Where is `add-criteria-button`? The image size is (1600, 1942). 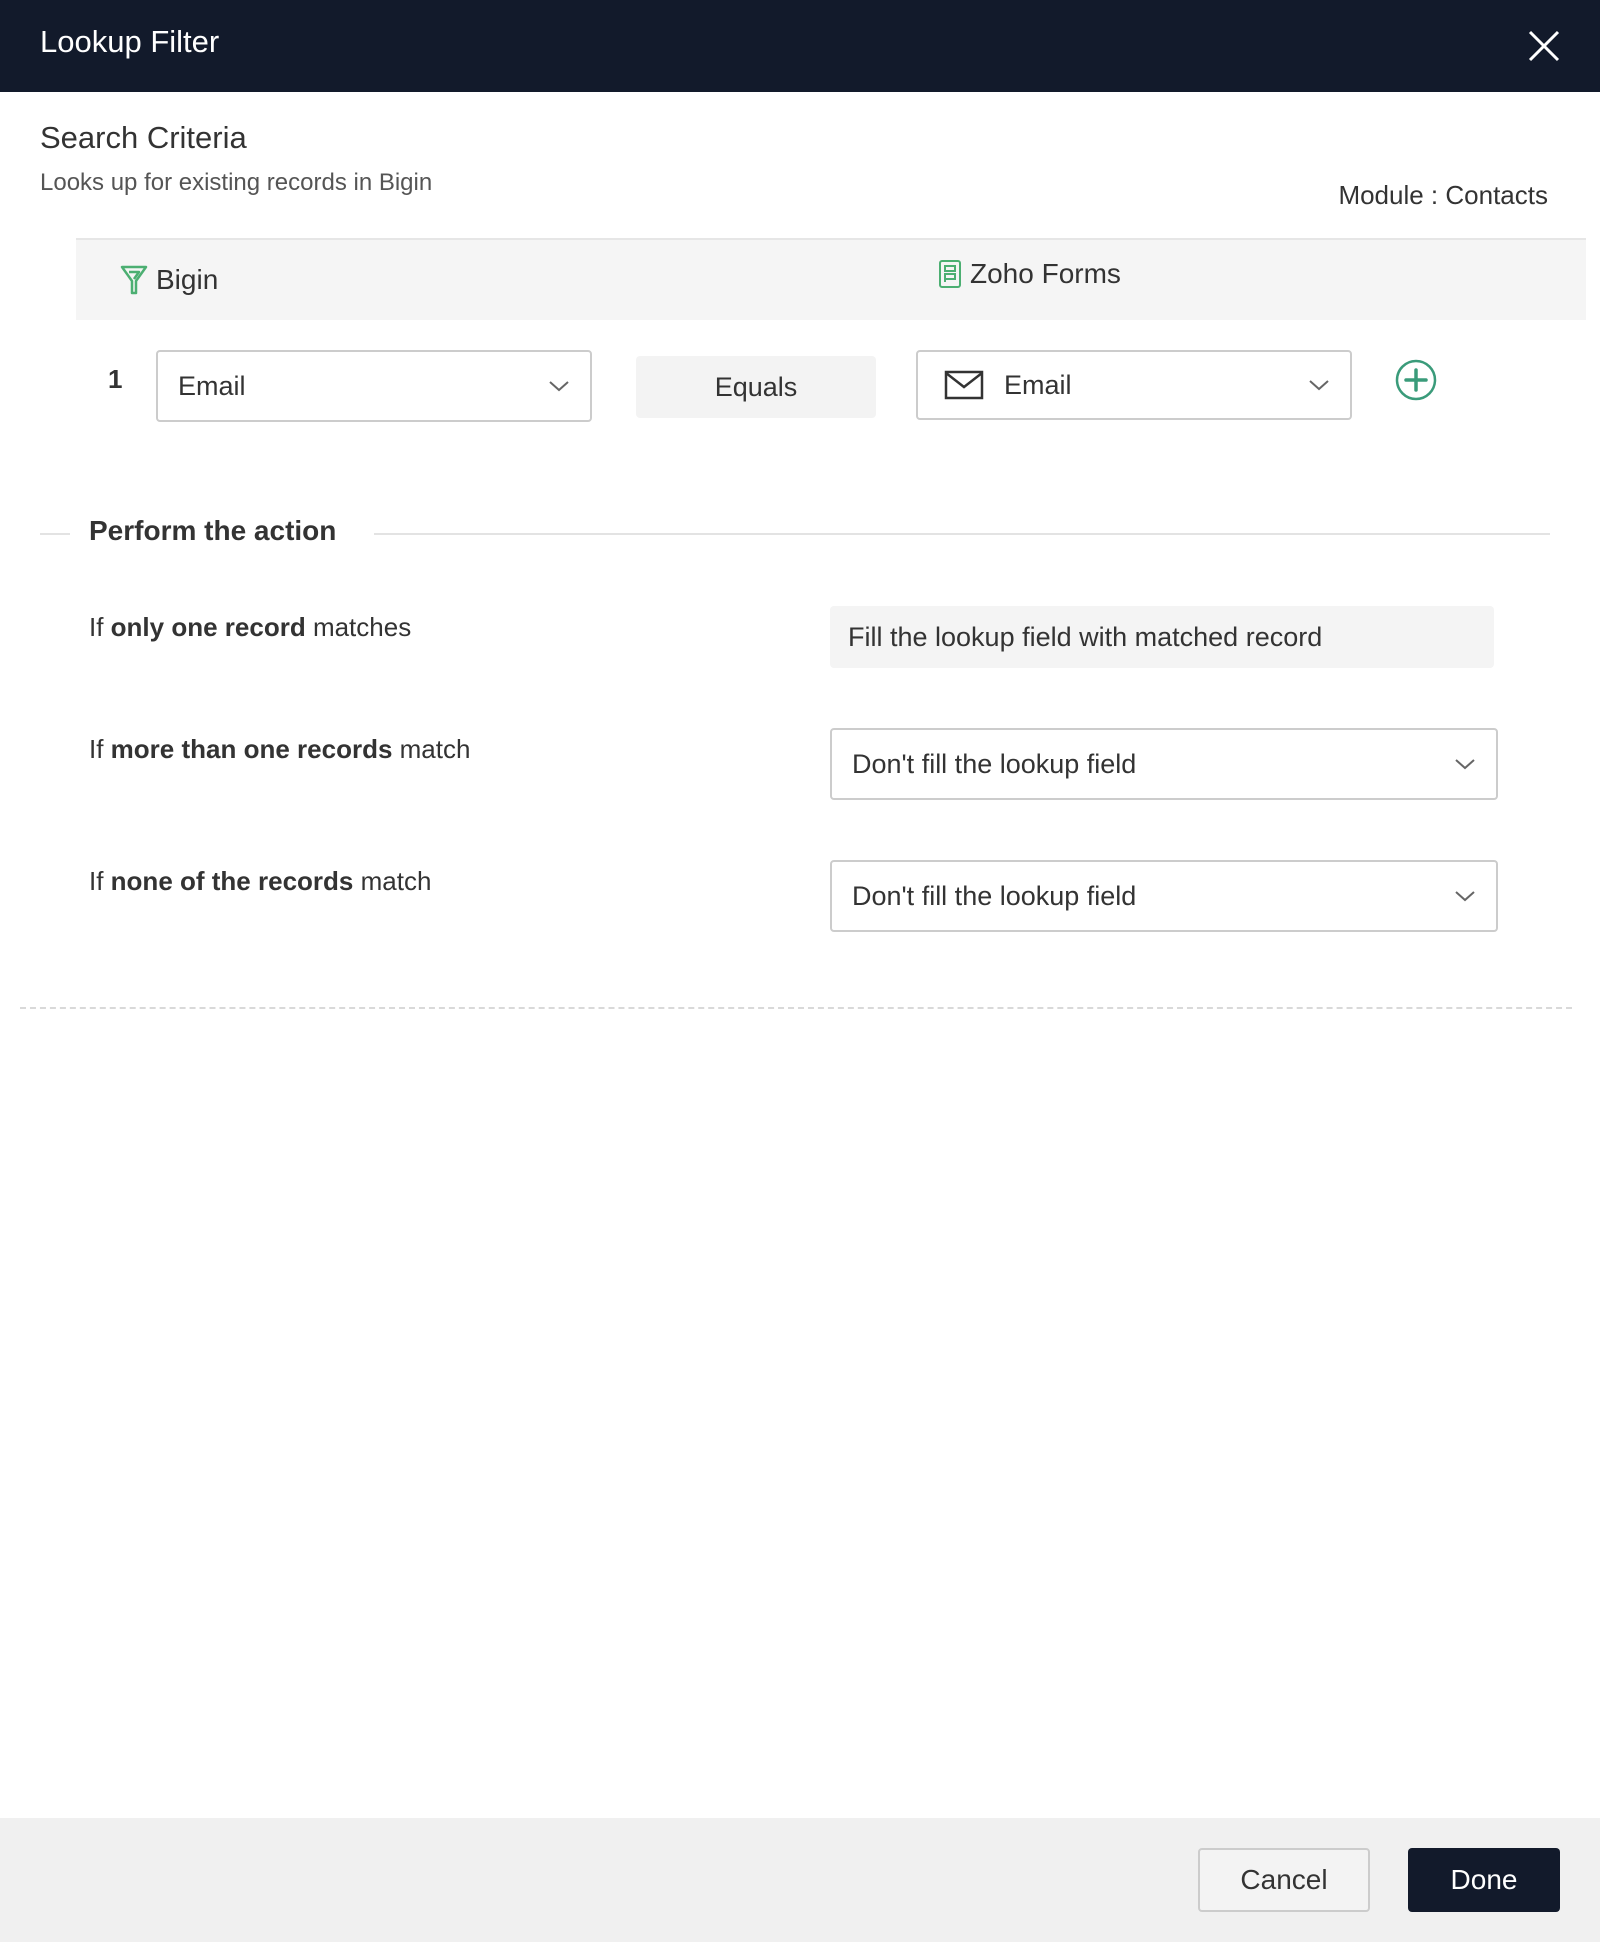
add-criteria-button is located at coordinates (1416, 380).